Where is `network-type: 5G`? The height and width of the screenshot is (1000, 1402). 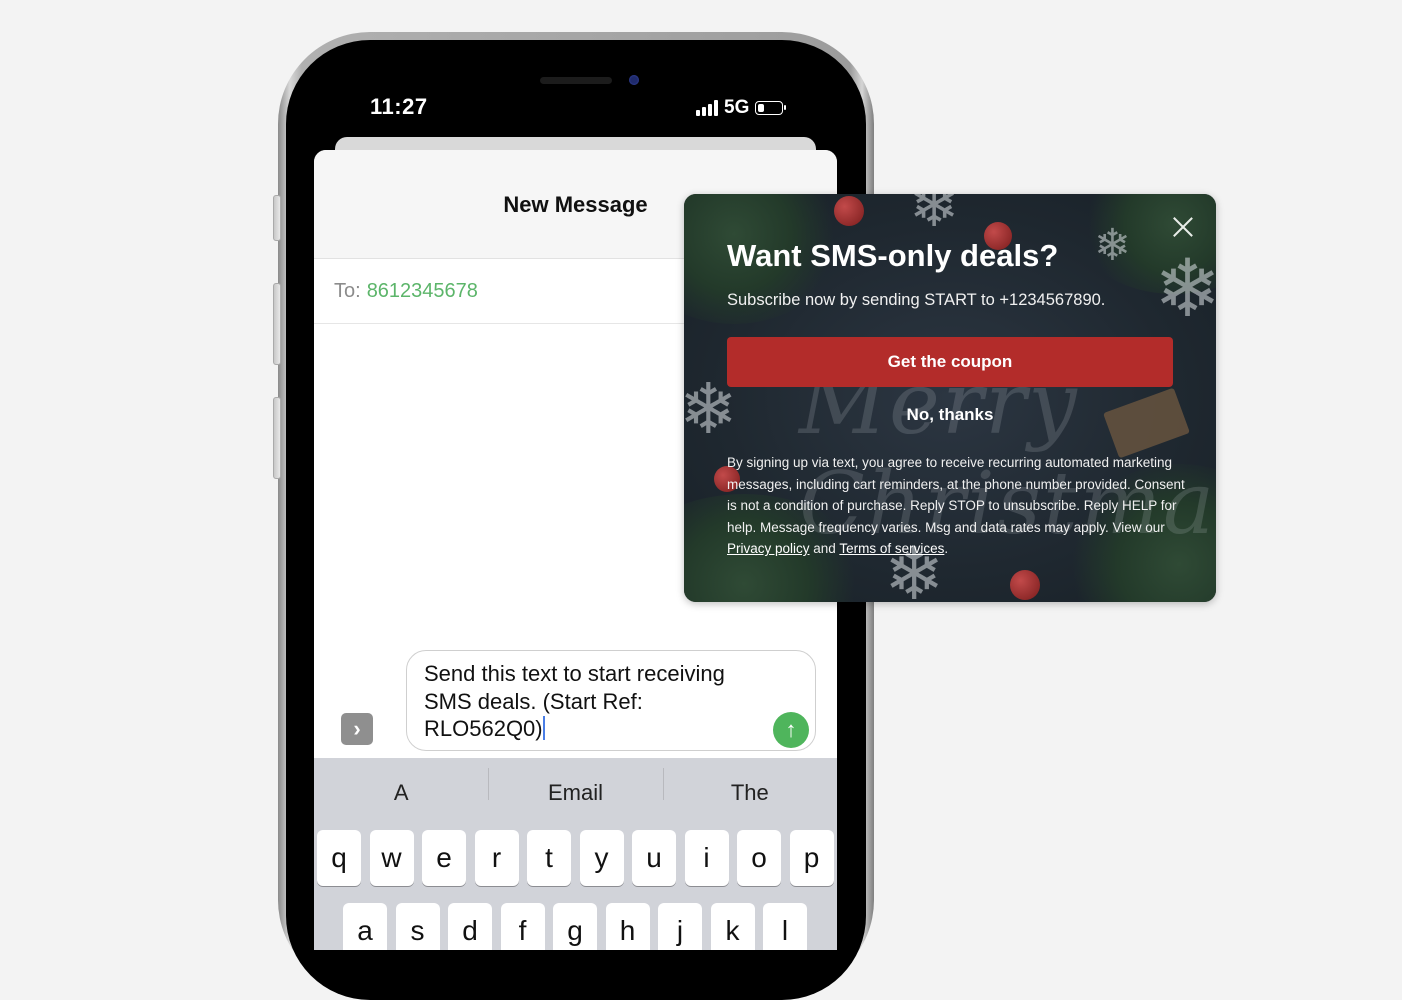
network-type: 5G is located at coordinates (737, 107).